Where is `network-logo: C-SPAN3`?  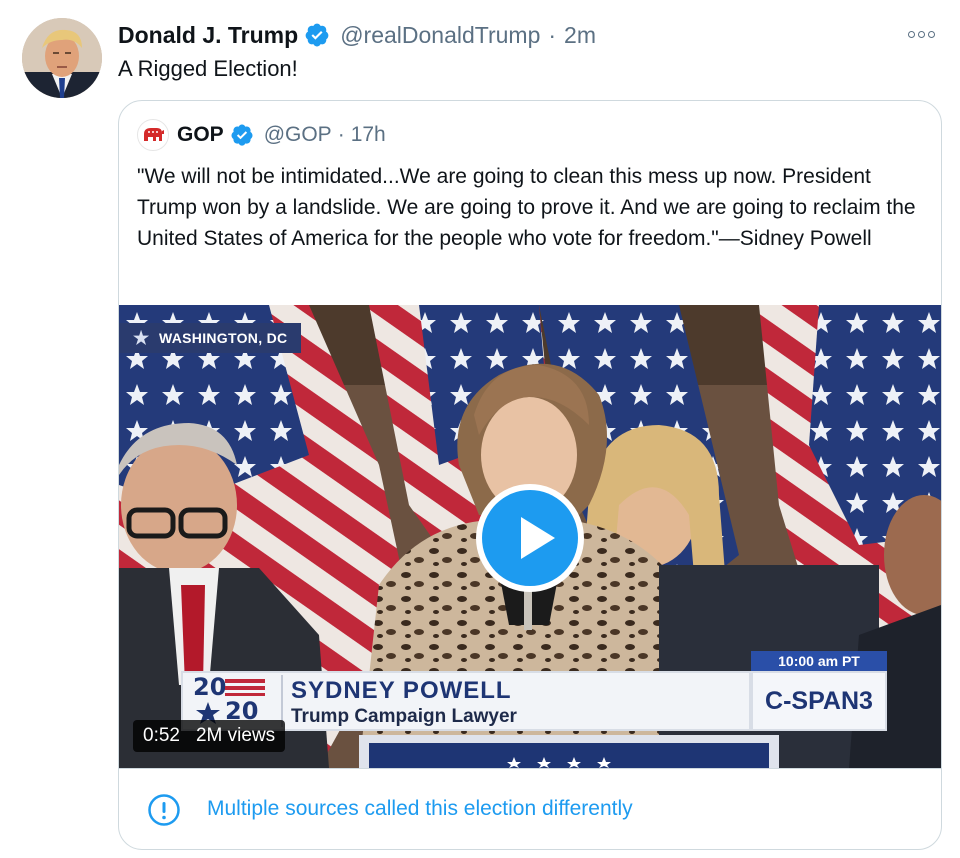 network-logo: C-SPAN3 is located at coordinates (819, 701).